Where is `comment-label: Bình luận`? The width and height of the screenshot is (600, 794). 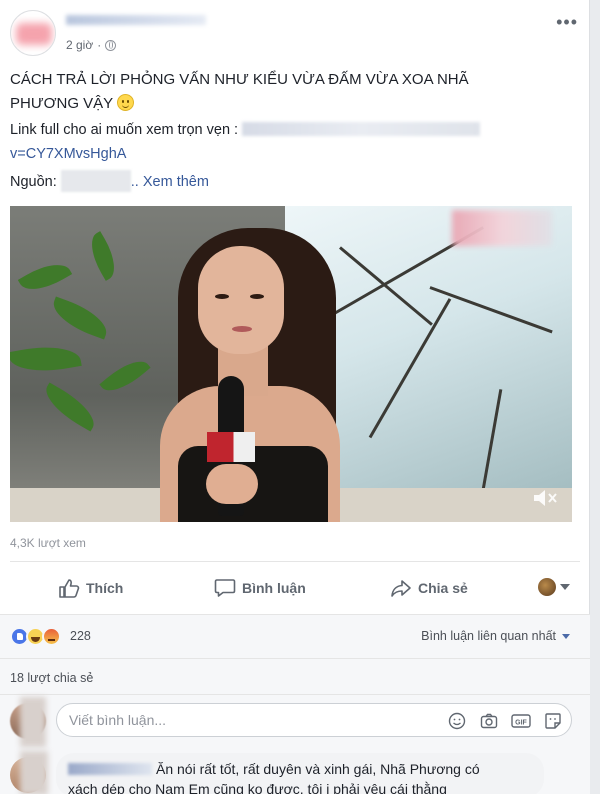 comment-label: Bình luận is located at coordinates (274, 588).